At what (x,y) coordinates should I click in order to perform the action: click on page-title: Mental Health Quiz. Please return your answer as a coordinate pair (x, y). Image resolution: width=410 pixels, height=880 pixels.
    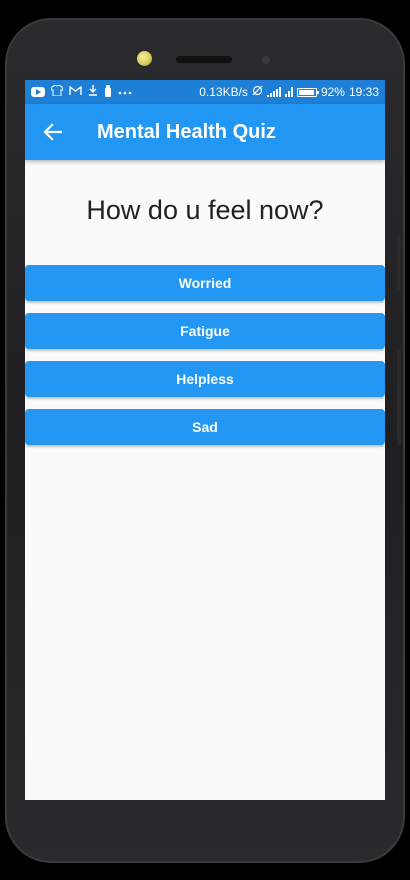
    Looking at the image, I should click on (186, 131).